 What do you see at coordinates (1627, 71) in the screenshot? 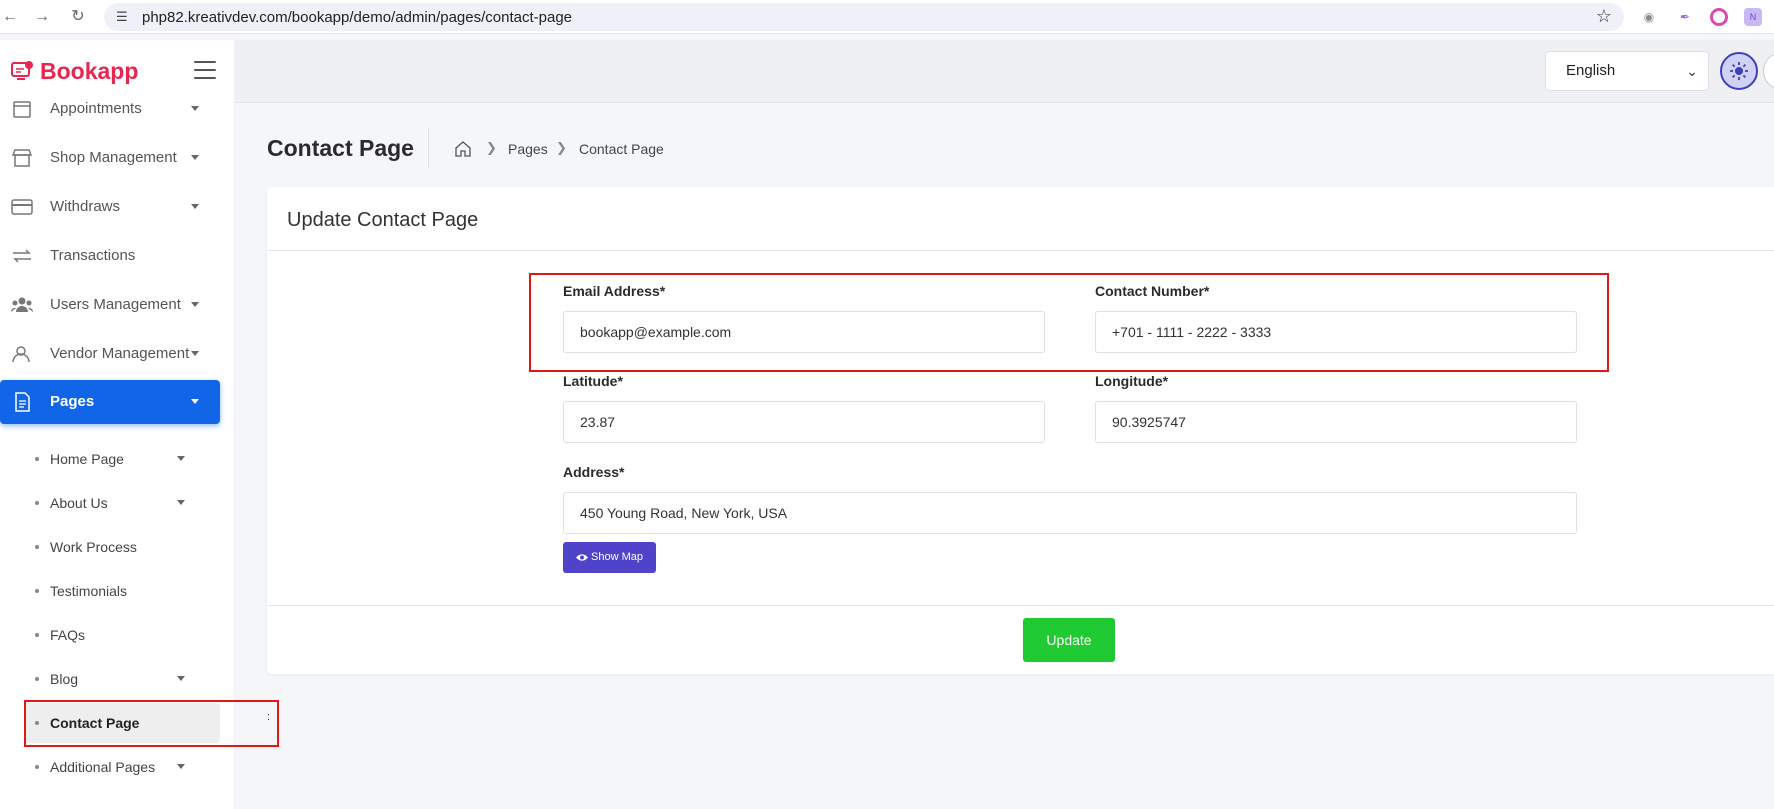
I see `language-select: English ⌄` at bounding box center [1627, 71].